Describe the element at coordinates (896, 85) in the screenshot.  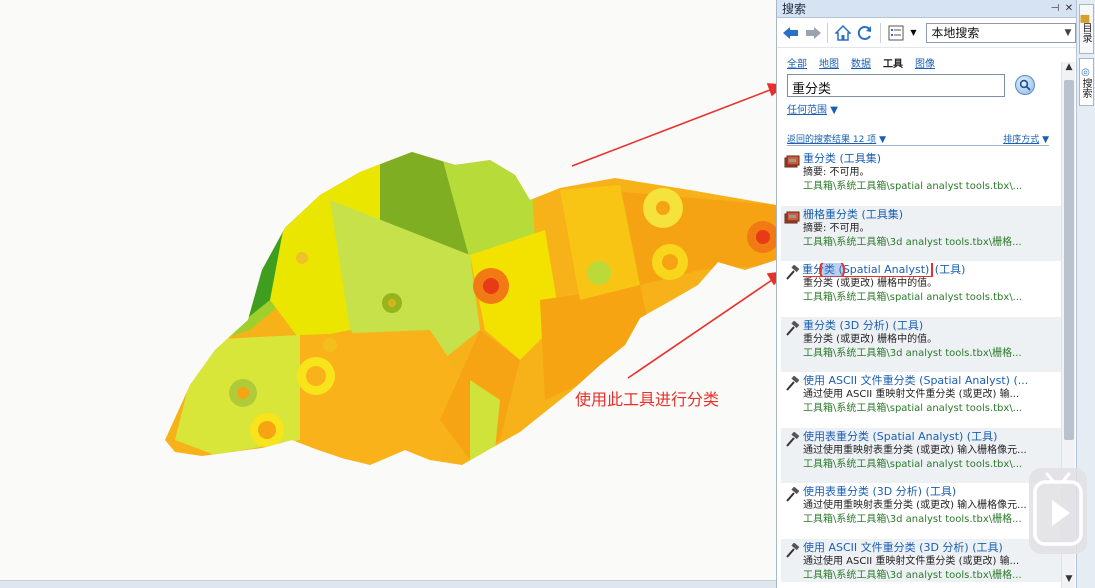
I see `search-input: 重分类` at that location.